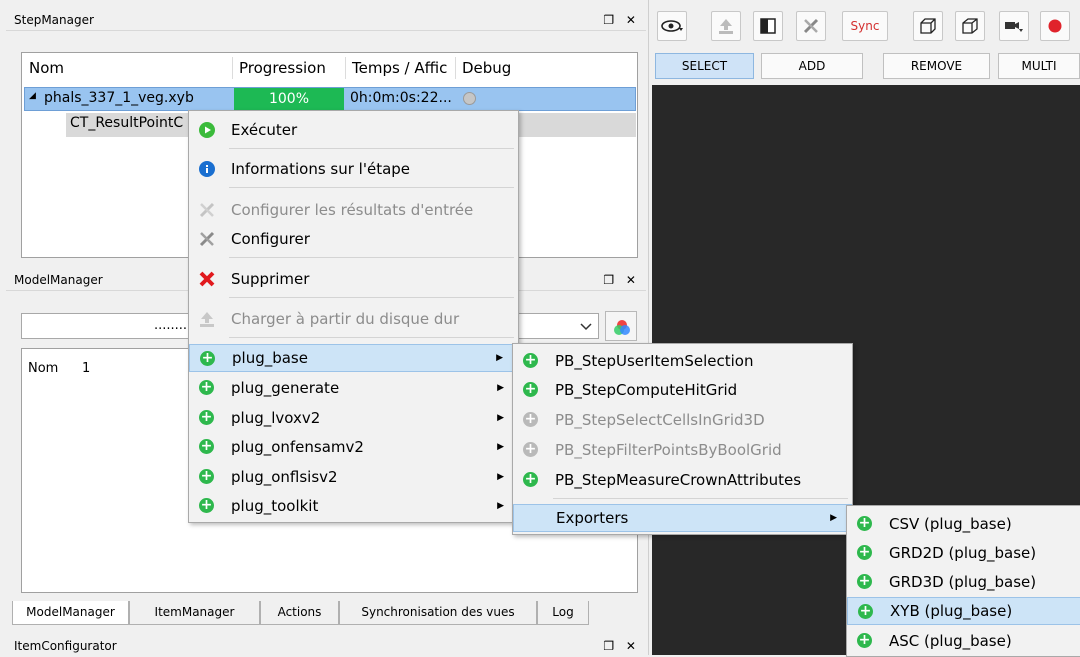 Image resolution: width=1080 pixels, height=657 pixels. Describe the element at coordinates (58, 280) in the screenshot. I see `modelmanager-title: ModelManager` at that location.